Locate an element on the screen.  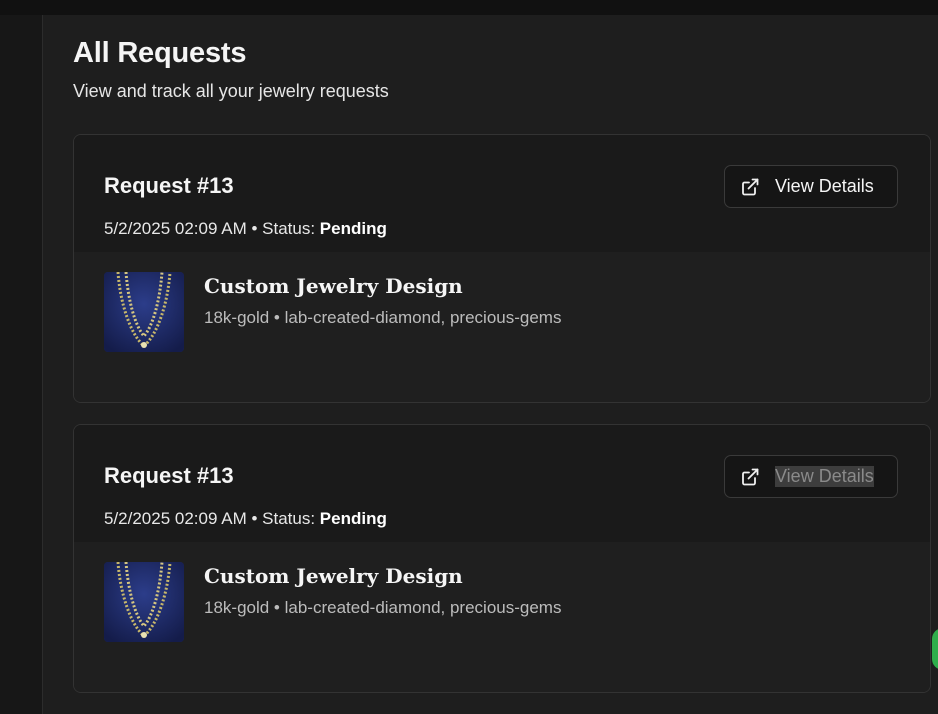
top-bar is located at coordinates (469, 7).